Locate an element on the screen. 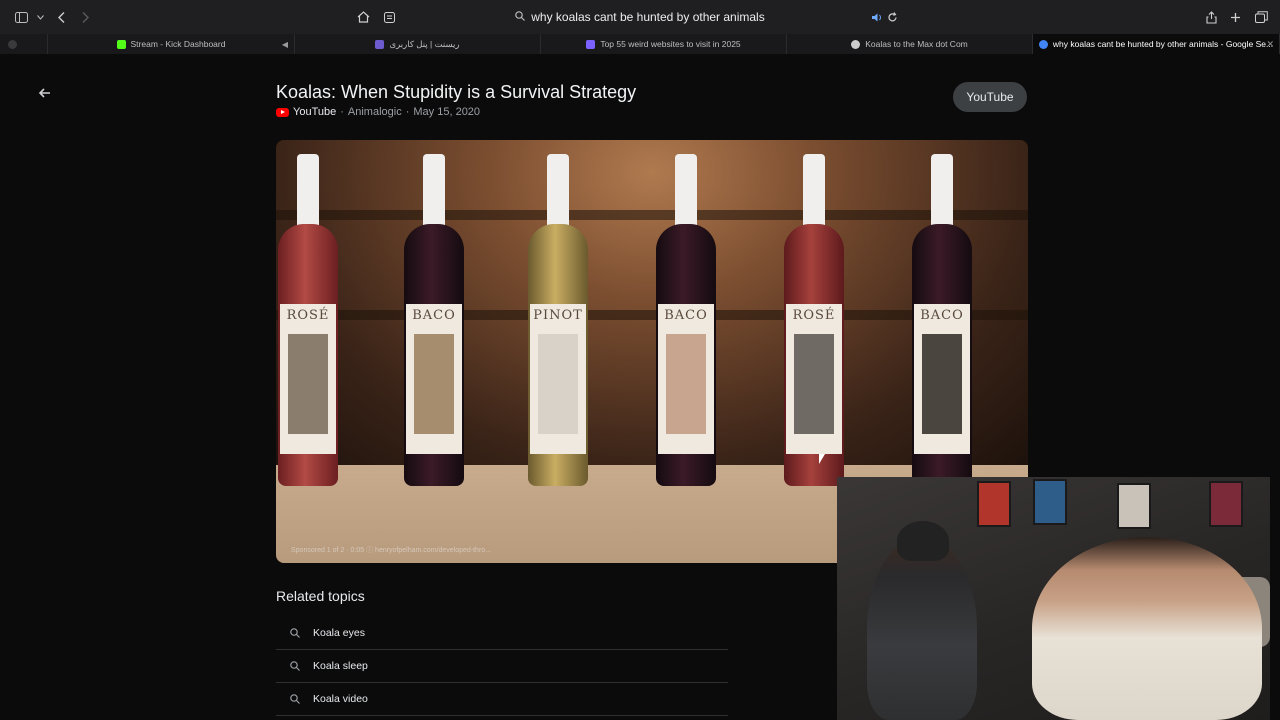  share-icon is located at coordinates (1211, 17).